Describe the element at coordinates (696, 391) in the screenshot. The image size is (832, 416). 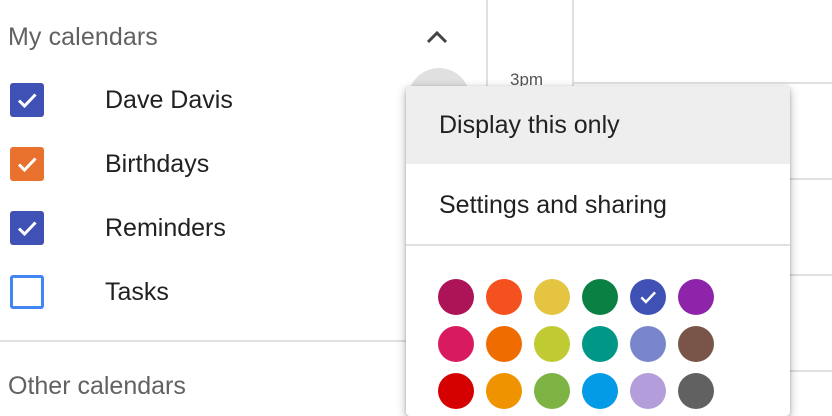
I see `color-swatch-graphite` at that location.